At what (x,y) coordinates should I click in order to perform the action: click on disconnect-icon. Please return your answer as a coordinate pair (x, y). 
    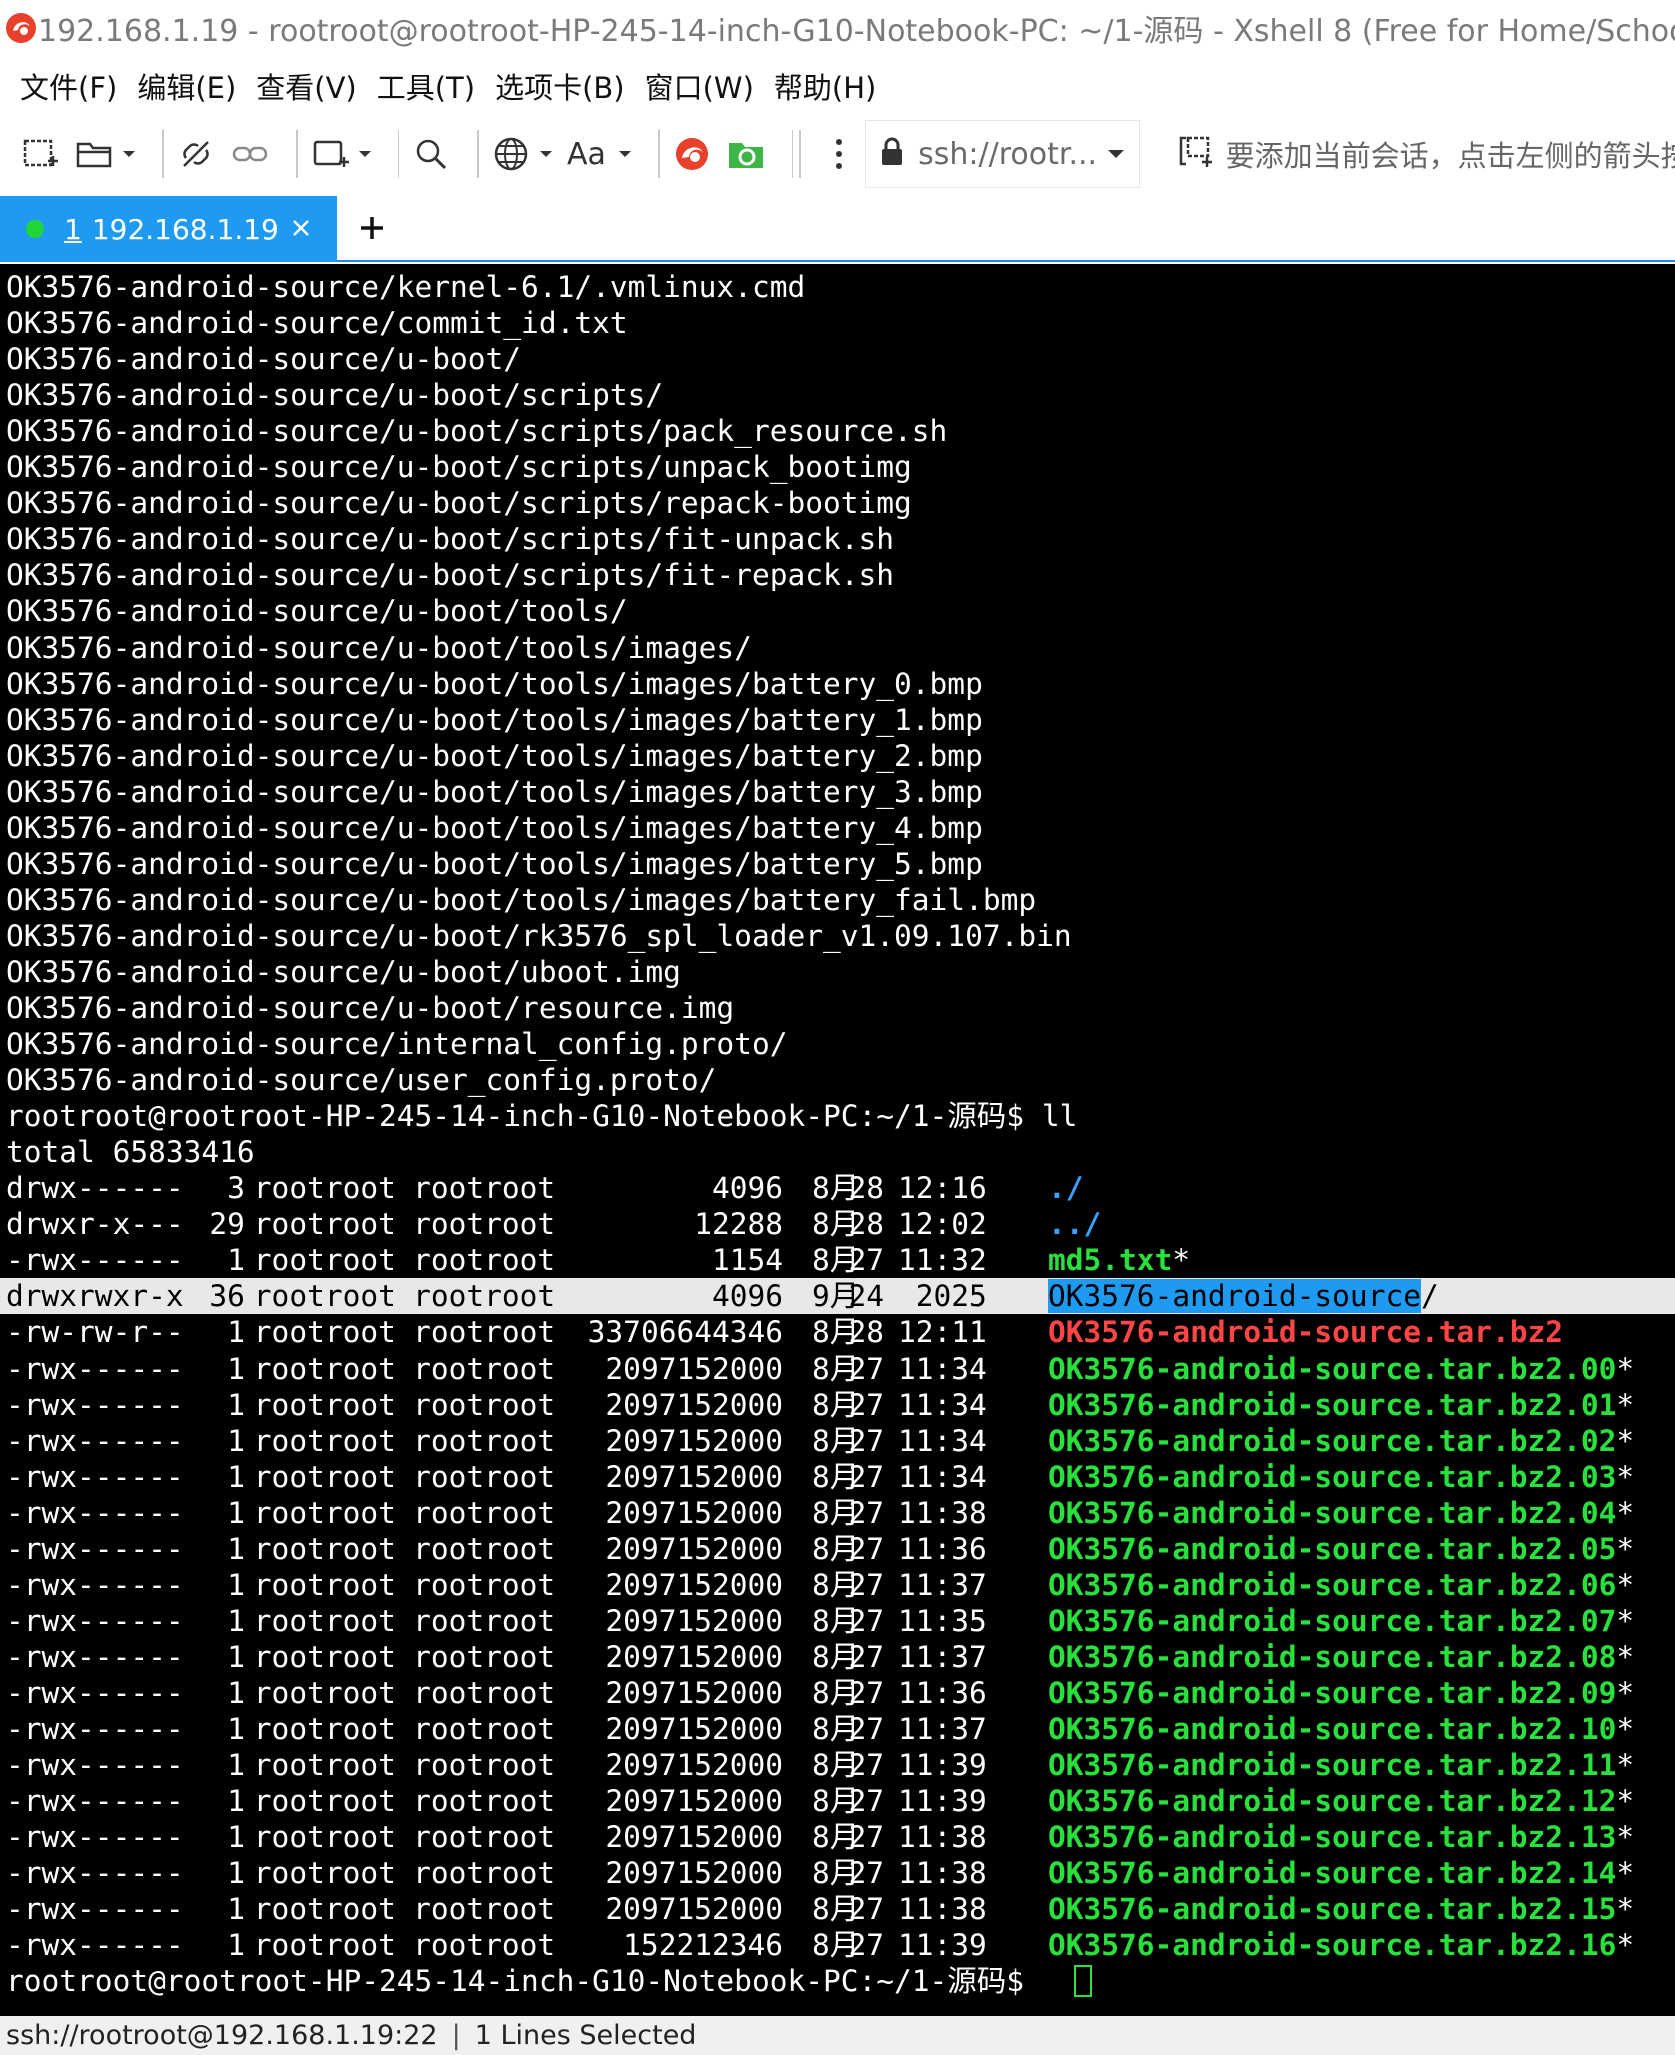
    Looking at the image, I should click on (196, 154).